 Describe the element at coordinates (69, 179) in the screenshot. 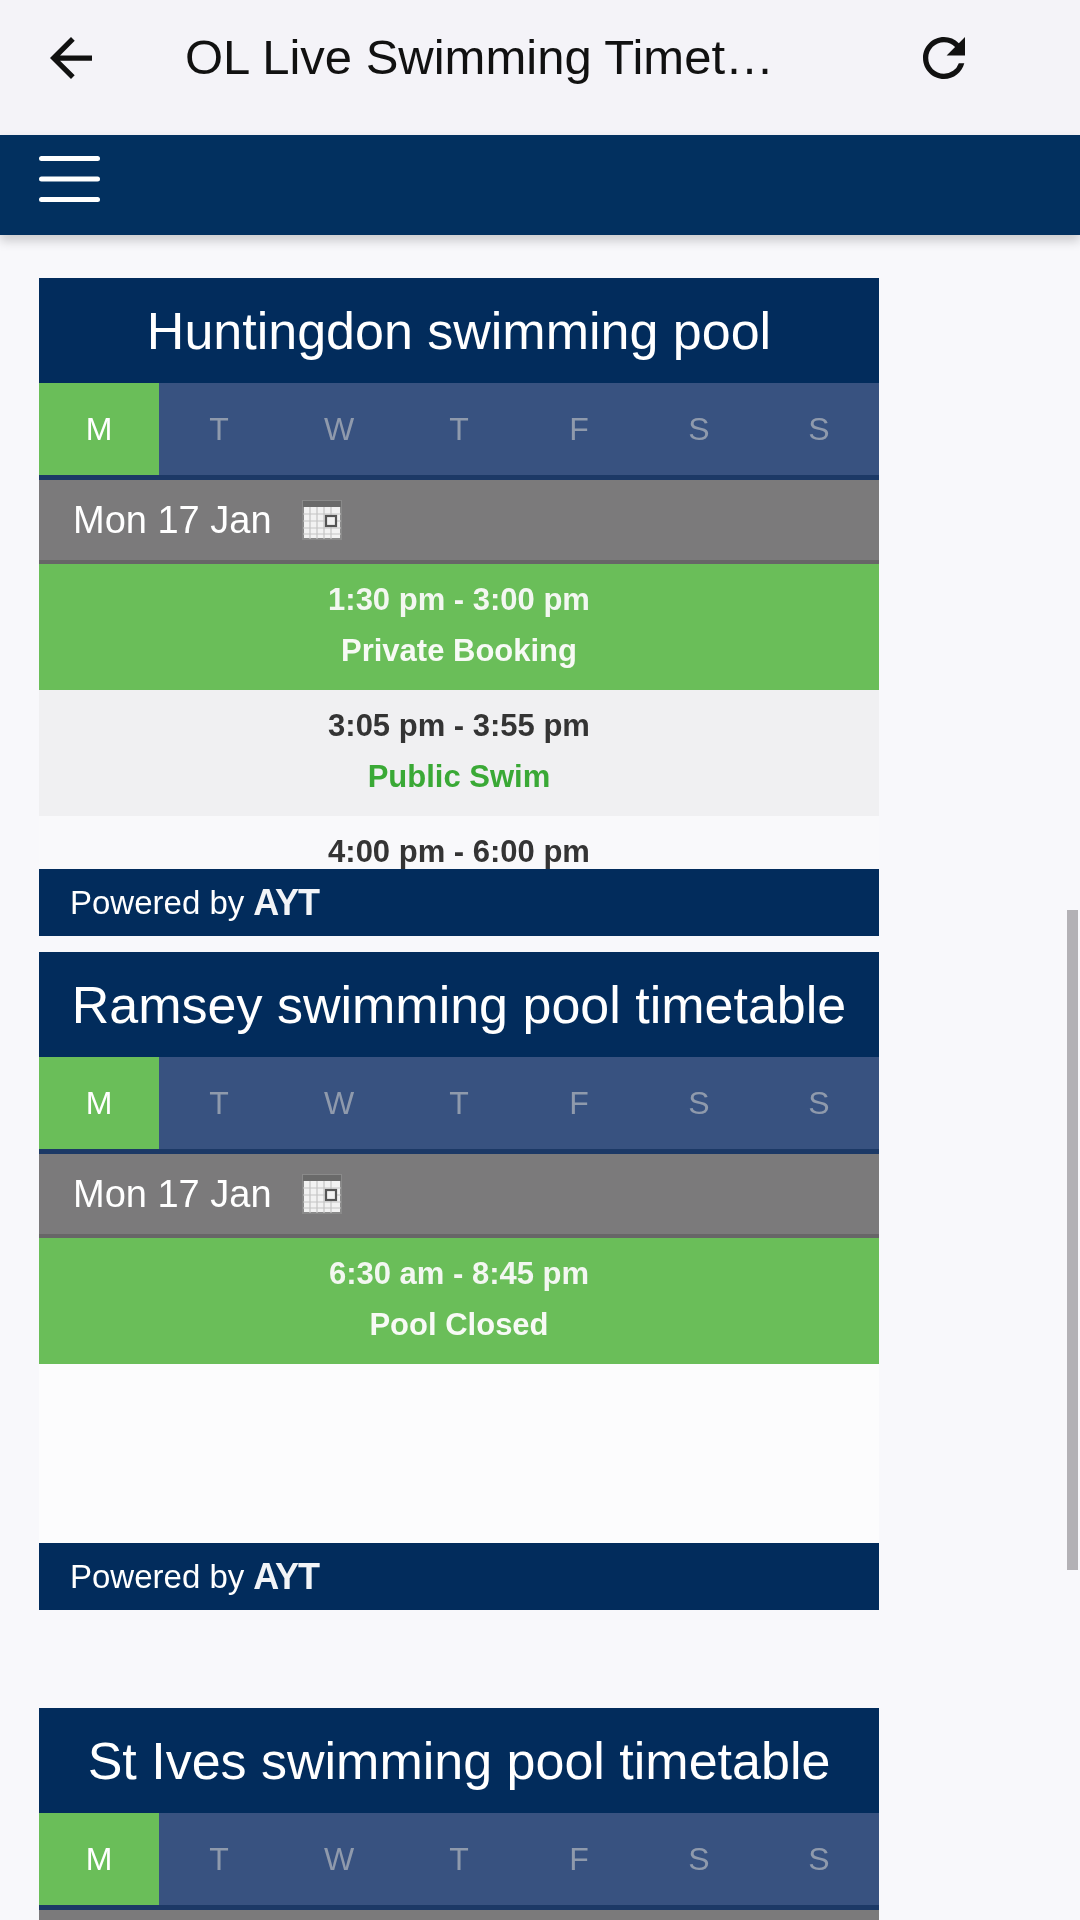

I see `menu-icon` at that location.